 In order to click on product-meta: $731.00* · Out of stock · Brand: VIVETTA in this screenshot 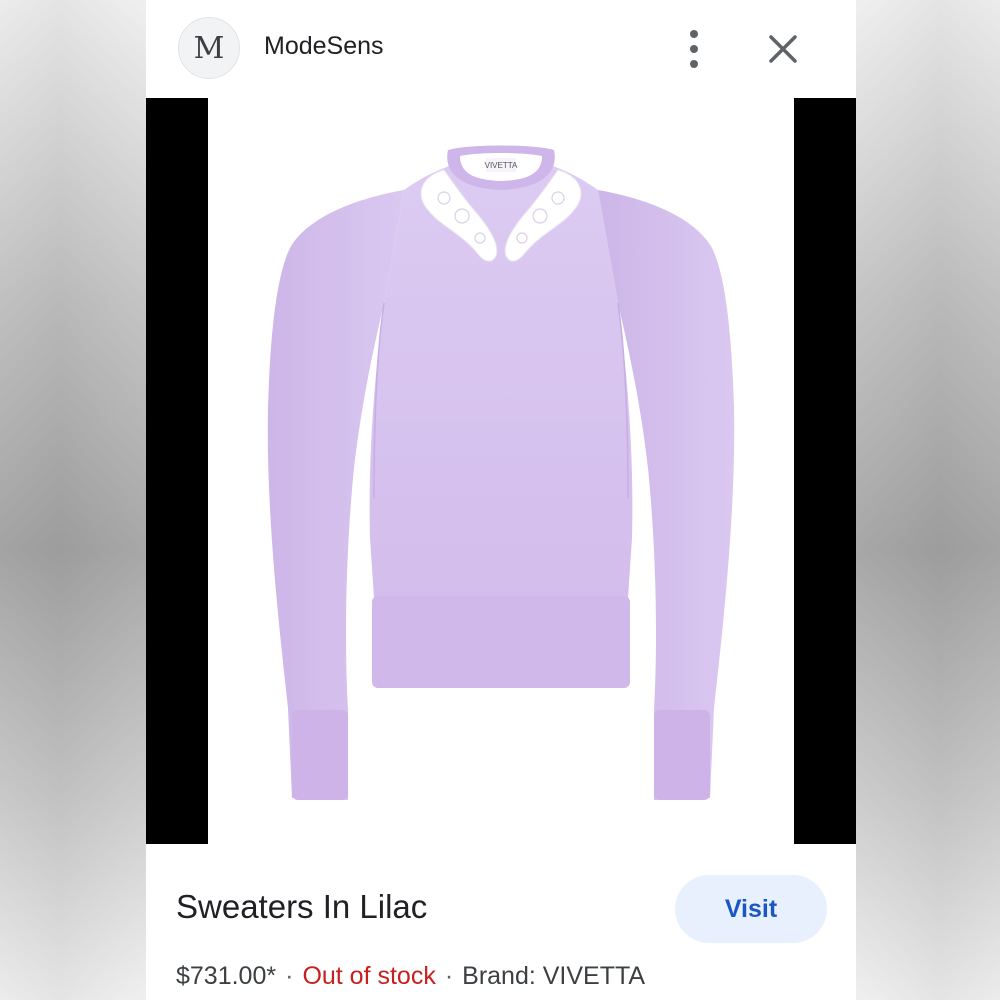, I will do `click(410, 976)`.